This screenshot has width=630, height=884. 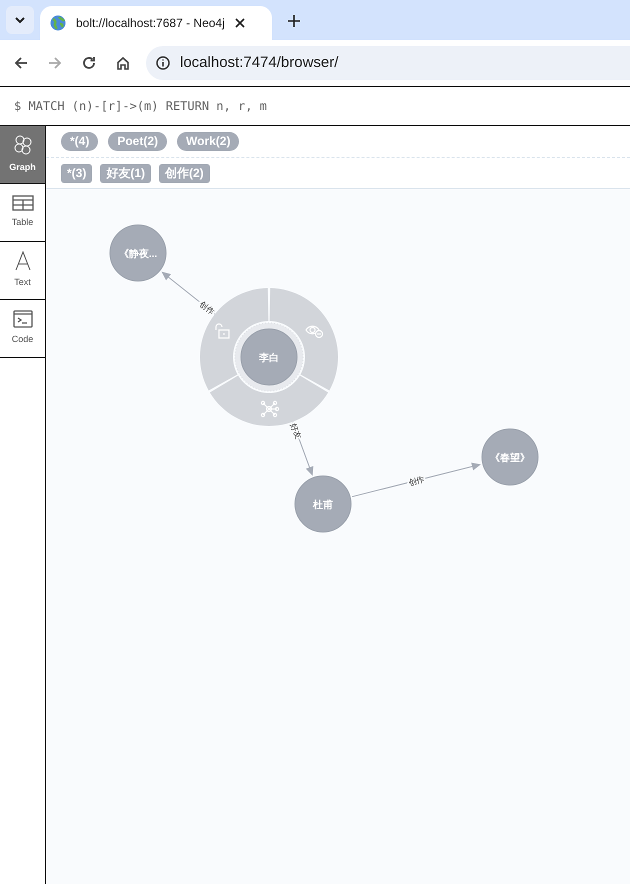 I want to click on relationship-type-tag: *(3), so click(x=76, y=173).